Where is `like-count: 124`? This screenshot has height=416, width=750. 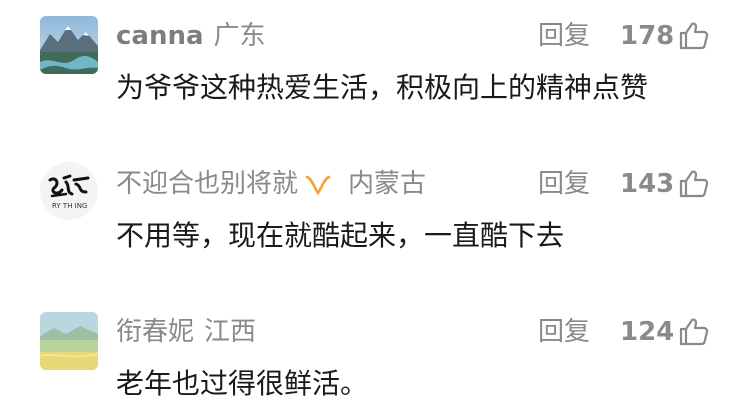 like-count: 124 is located at coordinates (647, 332).